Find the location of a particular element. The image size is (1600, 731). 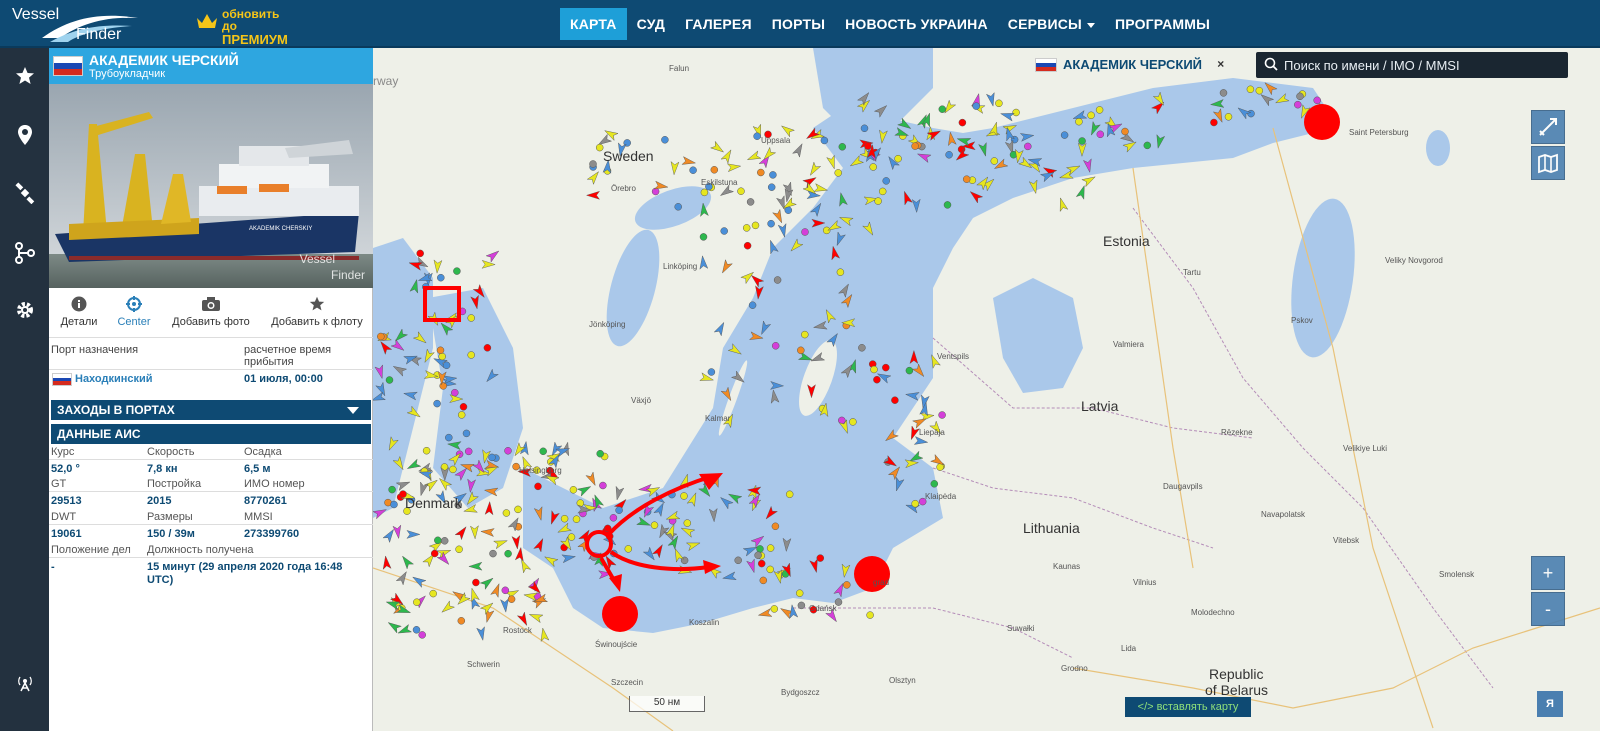

add-photo-button: Добавить фото is located at coordinates (211, 312).